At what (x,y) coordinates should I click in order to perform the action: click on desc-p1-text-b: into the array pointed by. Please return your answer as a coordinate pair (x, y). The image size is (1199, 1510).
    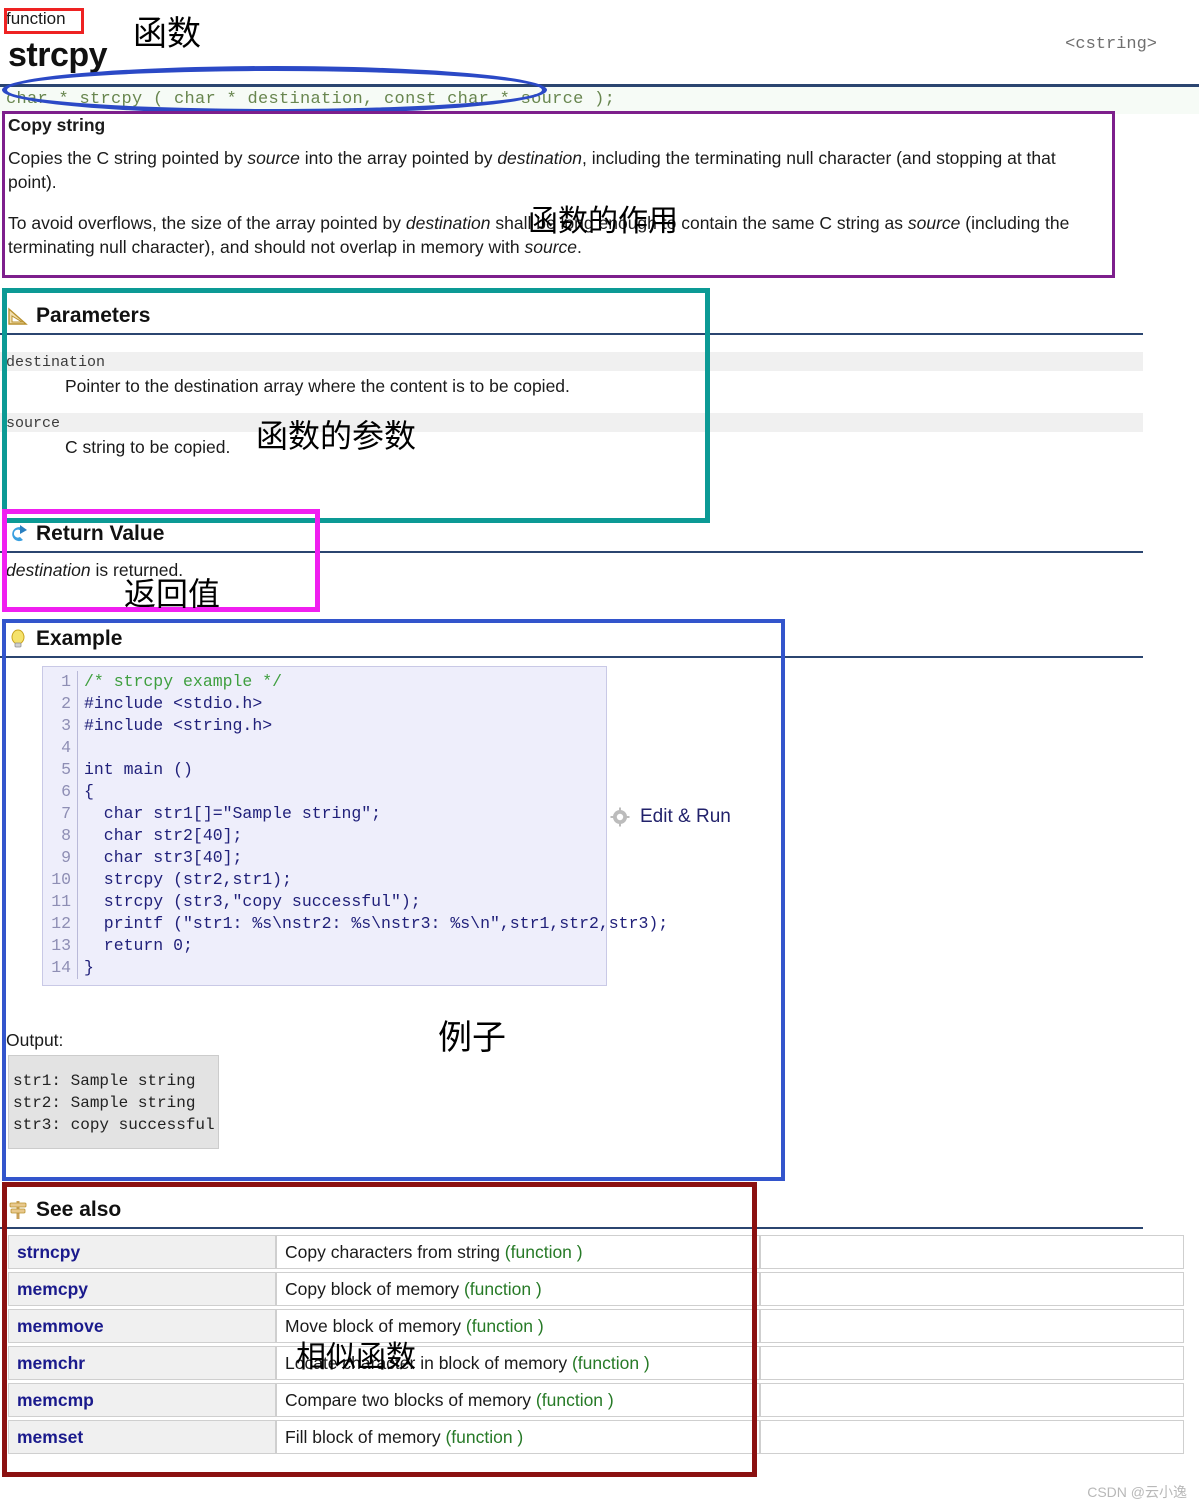
    Looking at the image, I should click on (398, 157).